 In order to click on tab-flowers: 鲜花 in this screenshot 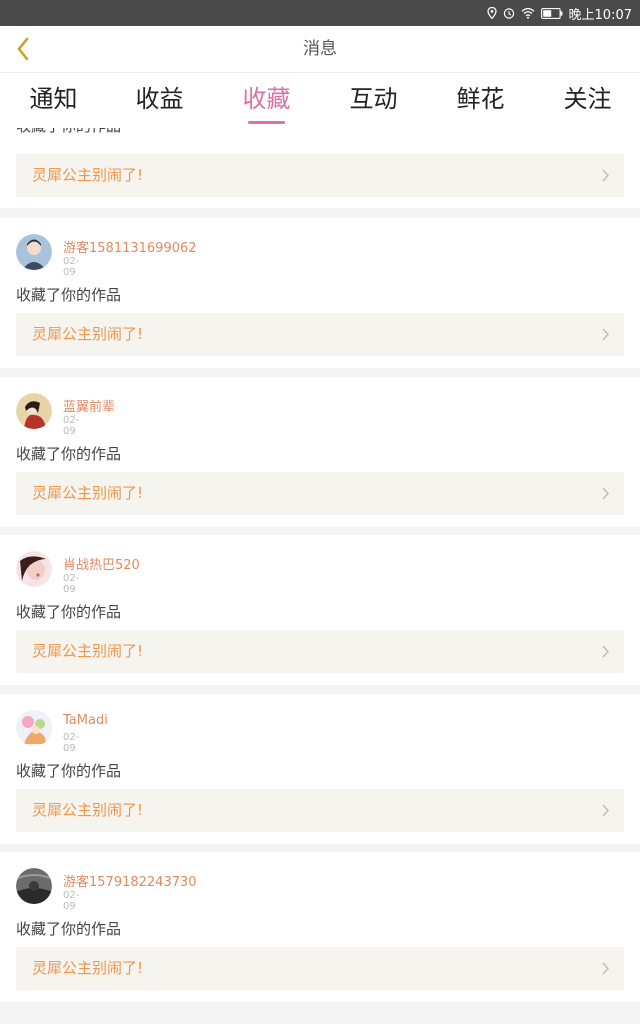, I will do `click(480, 100)`.